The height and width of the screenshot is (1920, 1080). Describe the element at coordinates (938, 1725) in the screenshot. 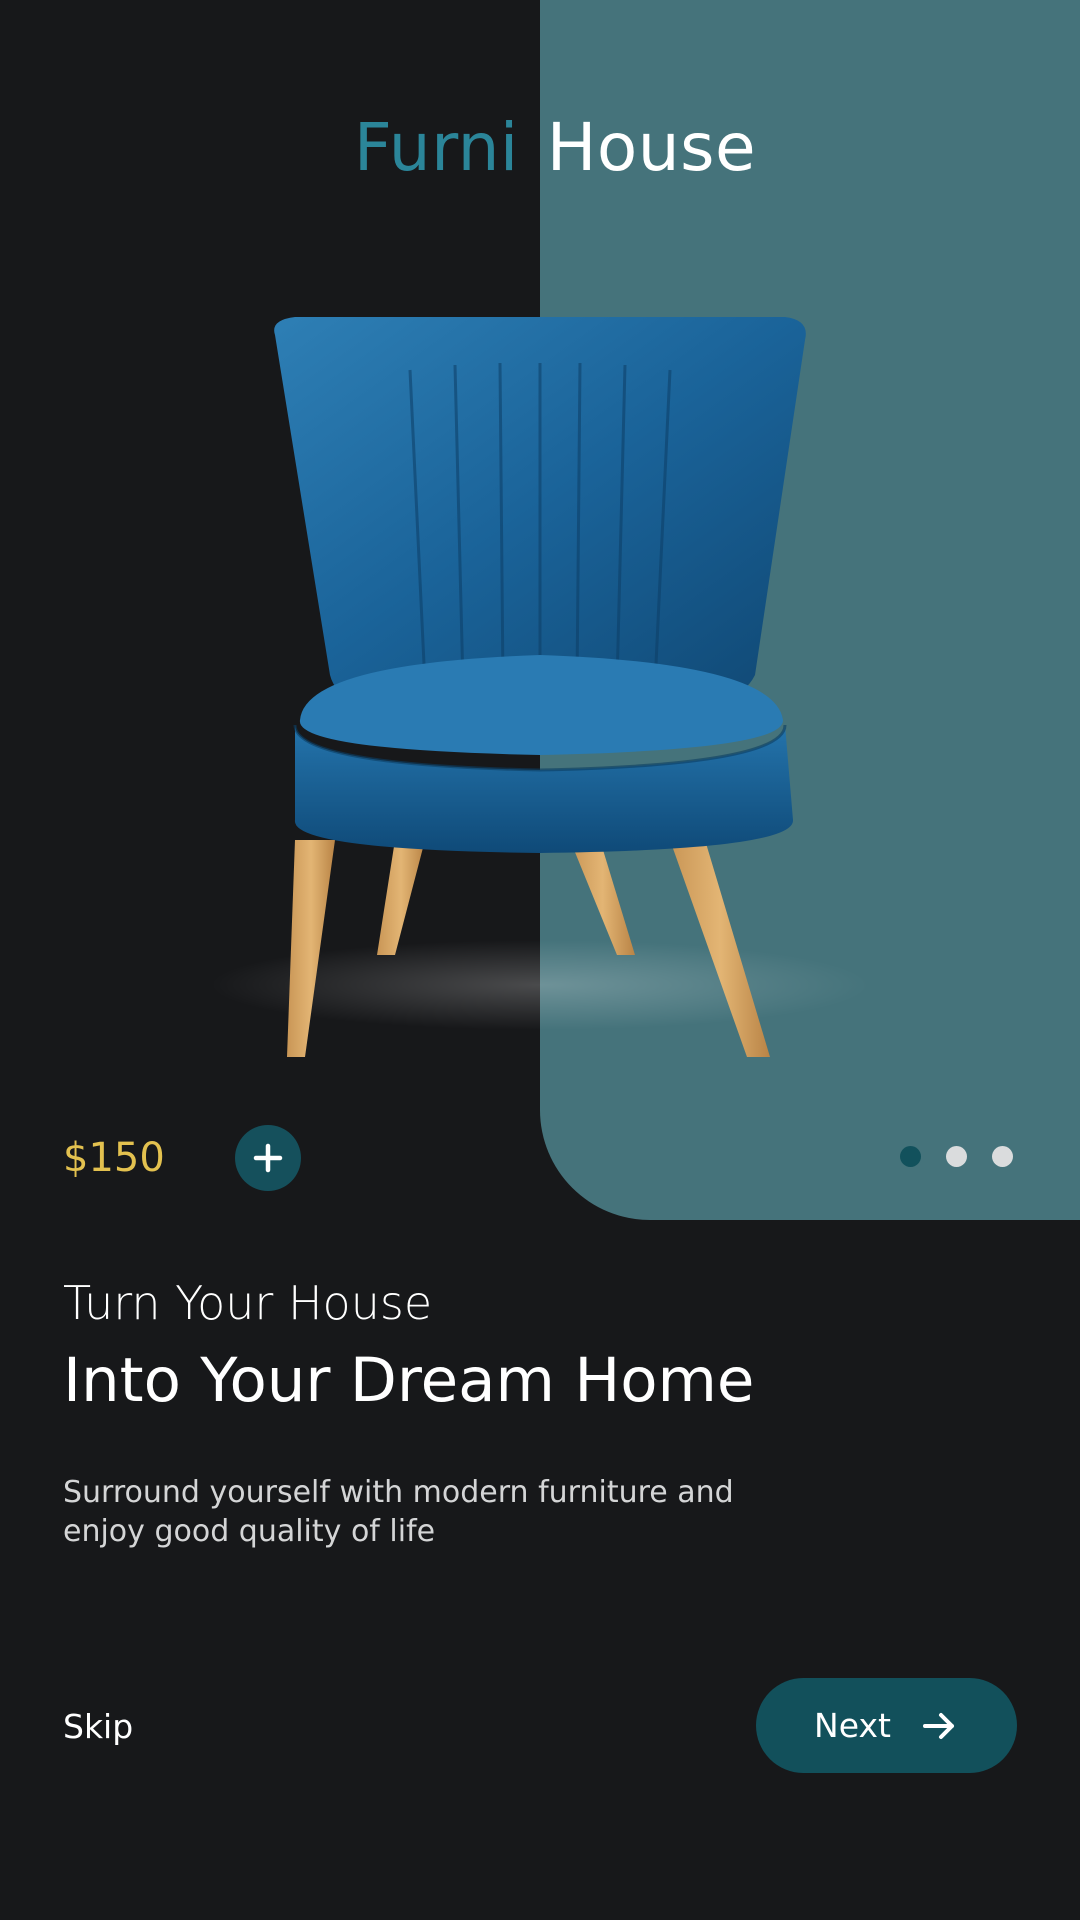

I see `arrow-right-icon` at that location.